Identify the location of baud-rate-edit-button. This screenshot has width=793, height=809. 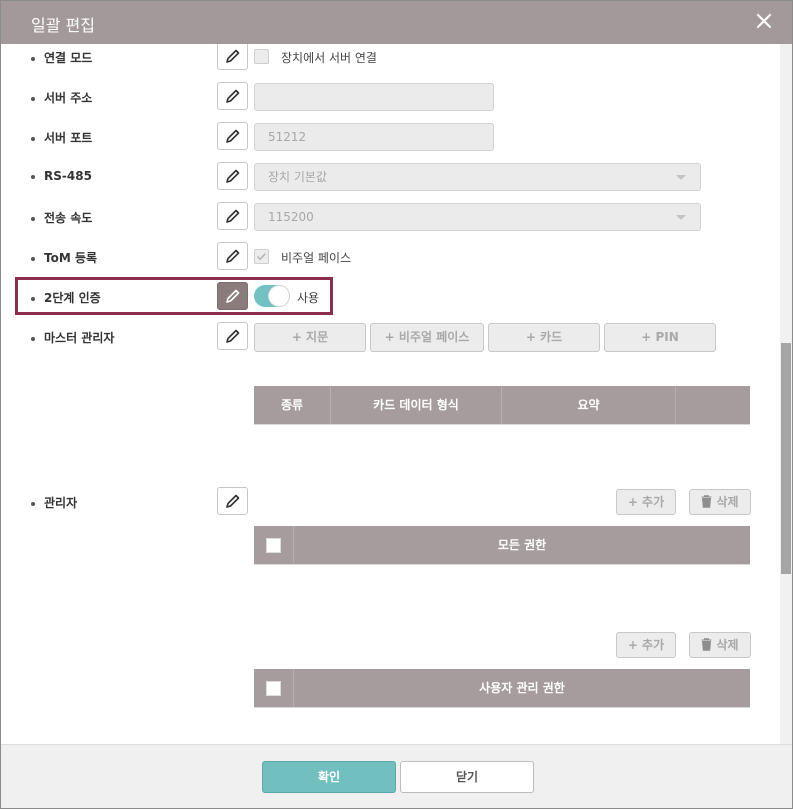
(232, 216).